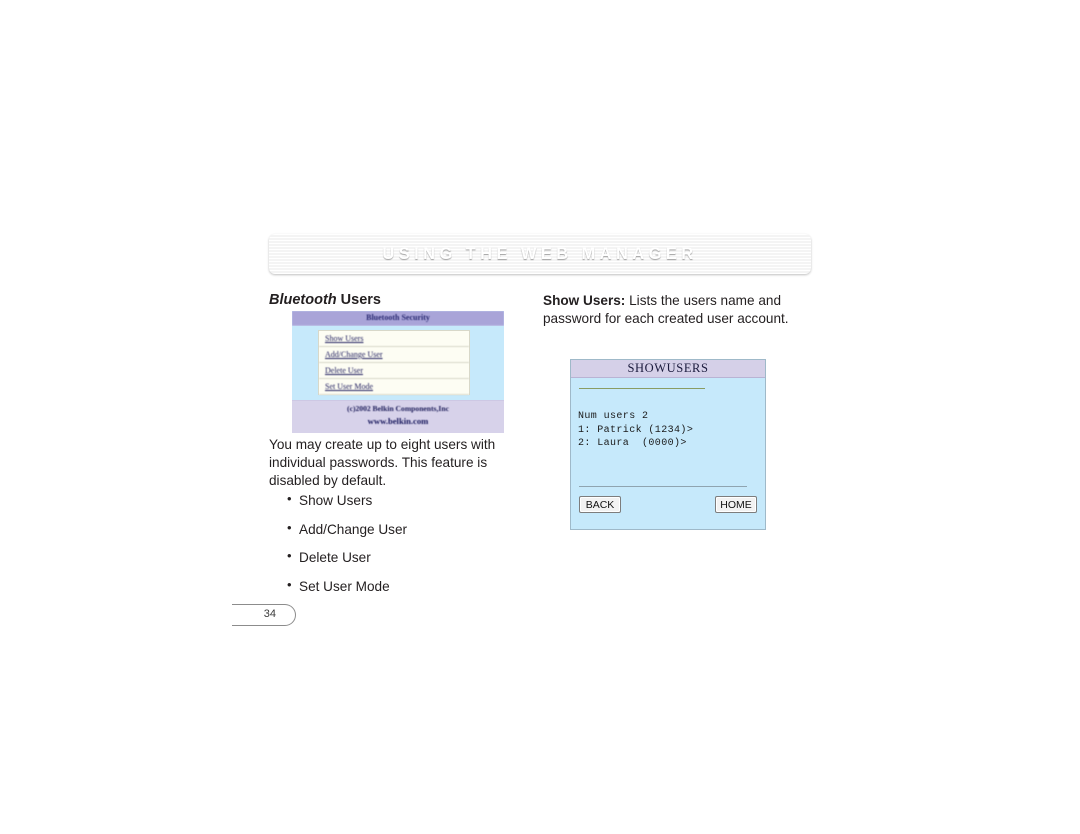 The image size is (1080, 834). I want to click on banner-title: USING THE WEB MANAGER, so click(540, 254).